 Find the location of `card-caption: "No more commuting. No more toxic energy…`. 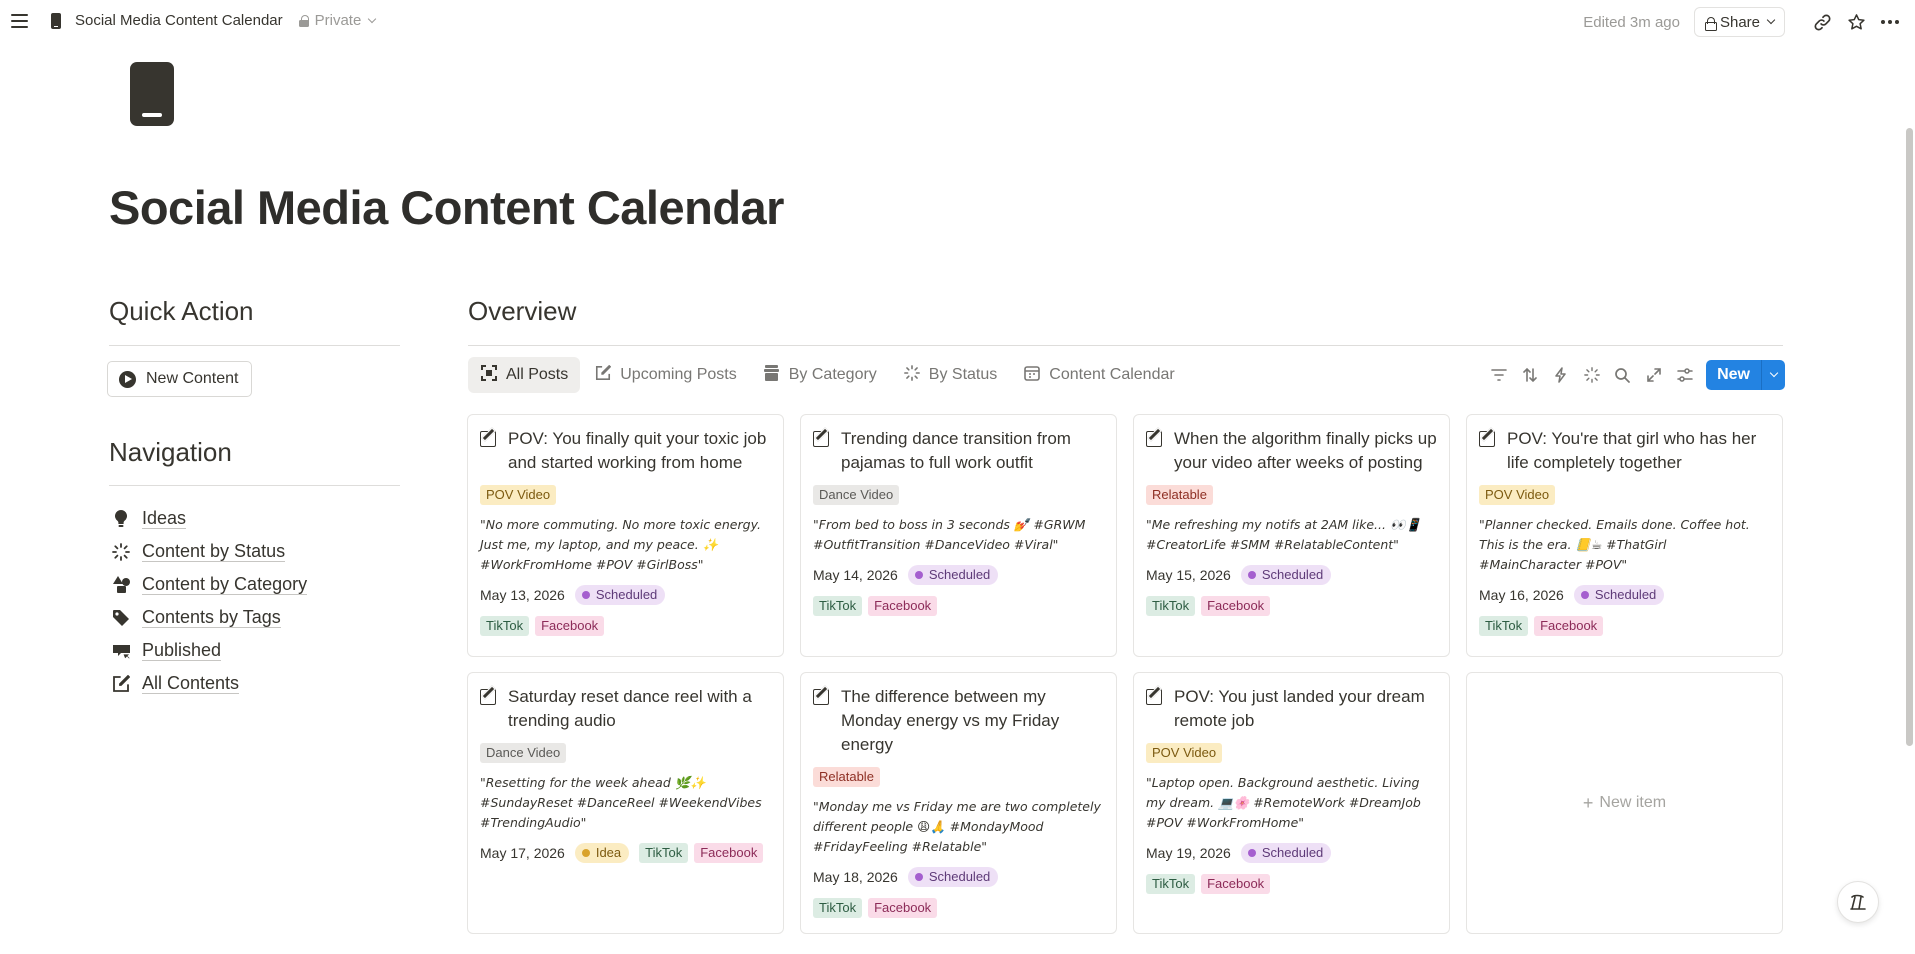

card-caption: "No more commuting. No more toxic energy… is located at coordinates (620, 544).